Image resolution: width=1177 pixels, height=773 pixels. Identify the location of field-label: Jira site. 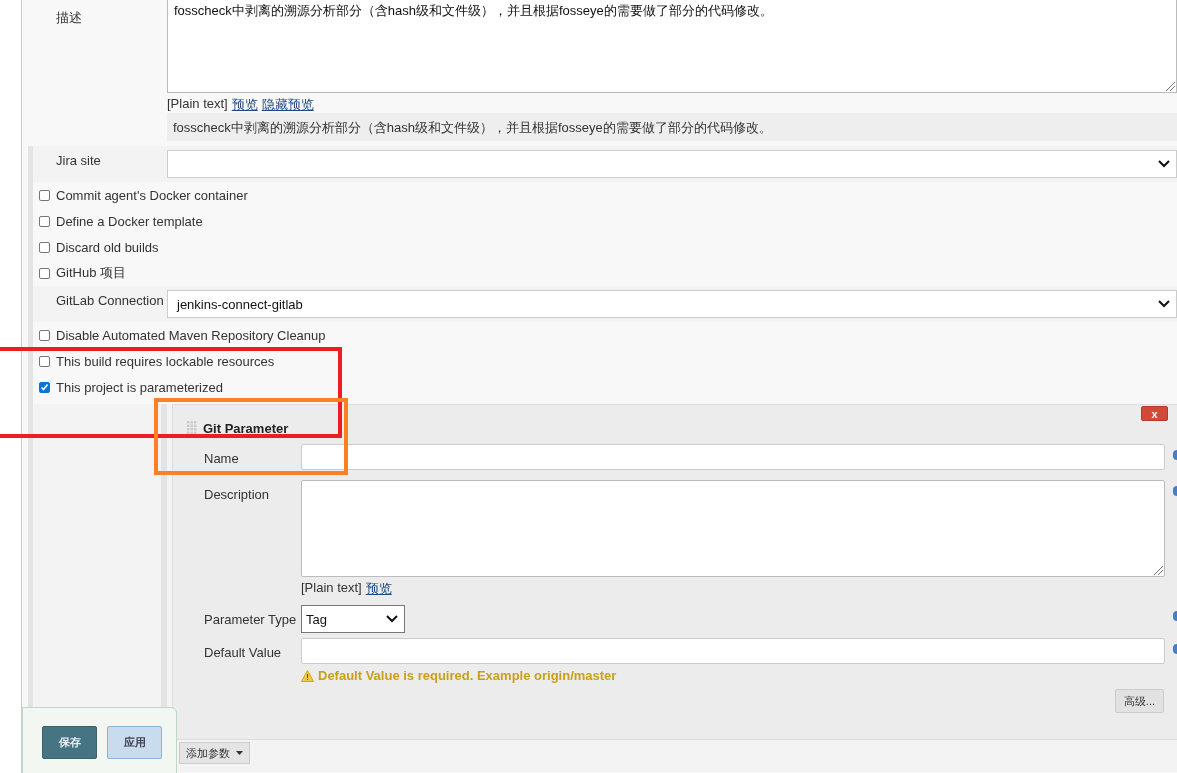
(78, 161).